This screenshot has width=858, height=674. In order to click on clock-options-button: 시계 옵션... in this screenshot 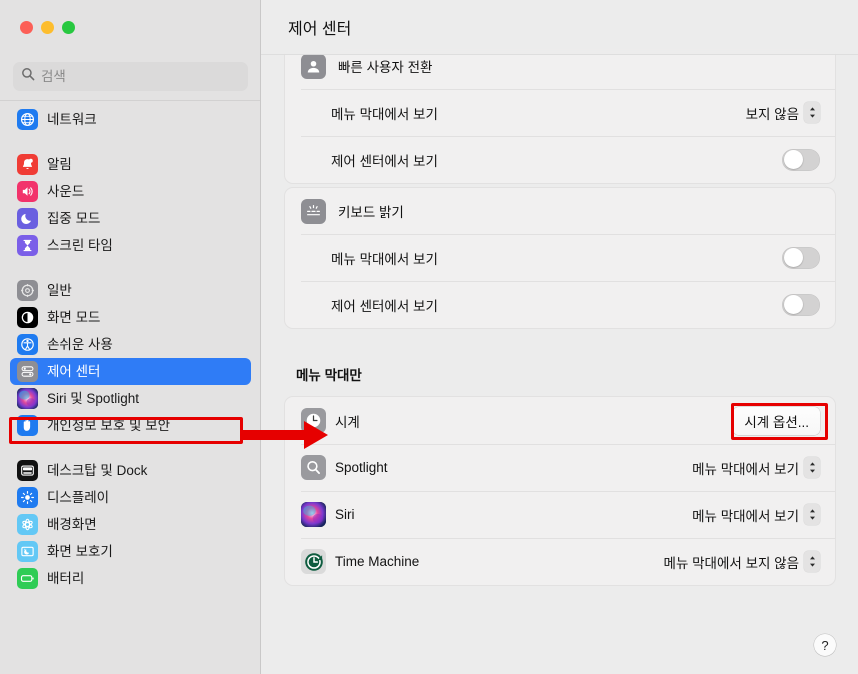, I will do `click(776, 420)`.